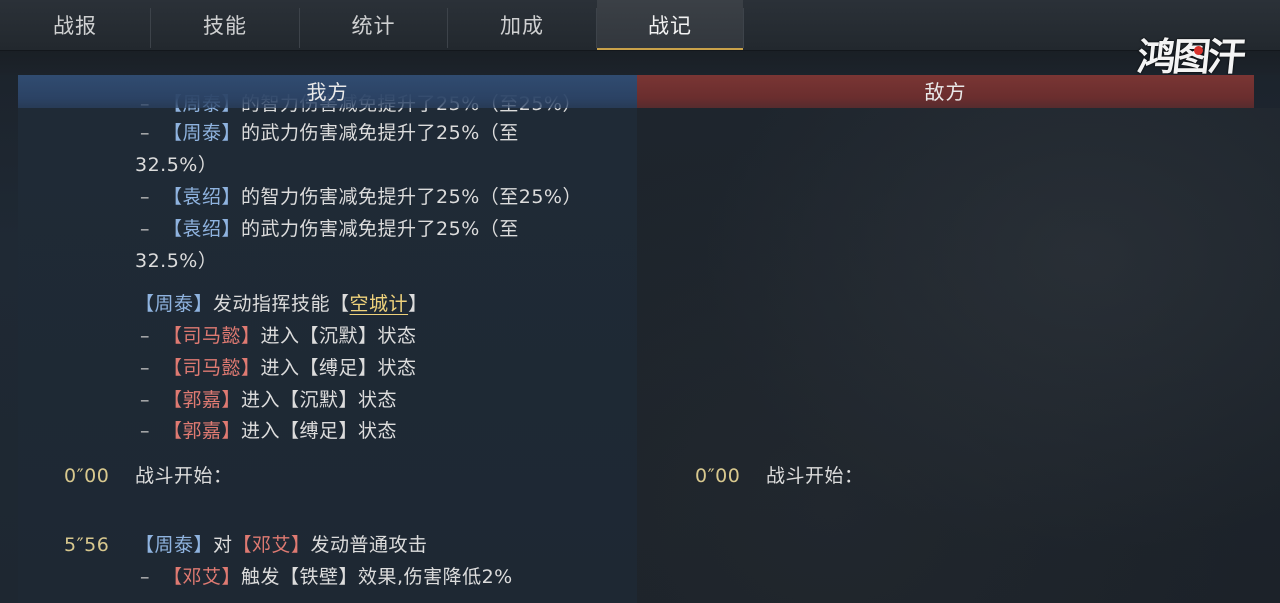  What do you see at coordinates (369, 545) in the screenshot?
I see `log-text: 发动普通攻击` at bounding box center [369, 545].